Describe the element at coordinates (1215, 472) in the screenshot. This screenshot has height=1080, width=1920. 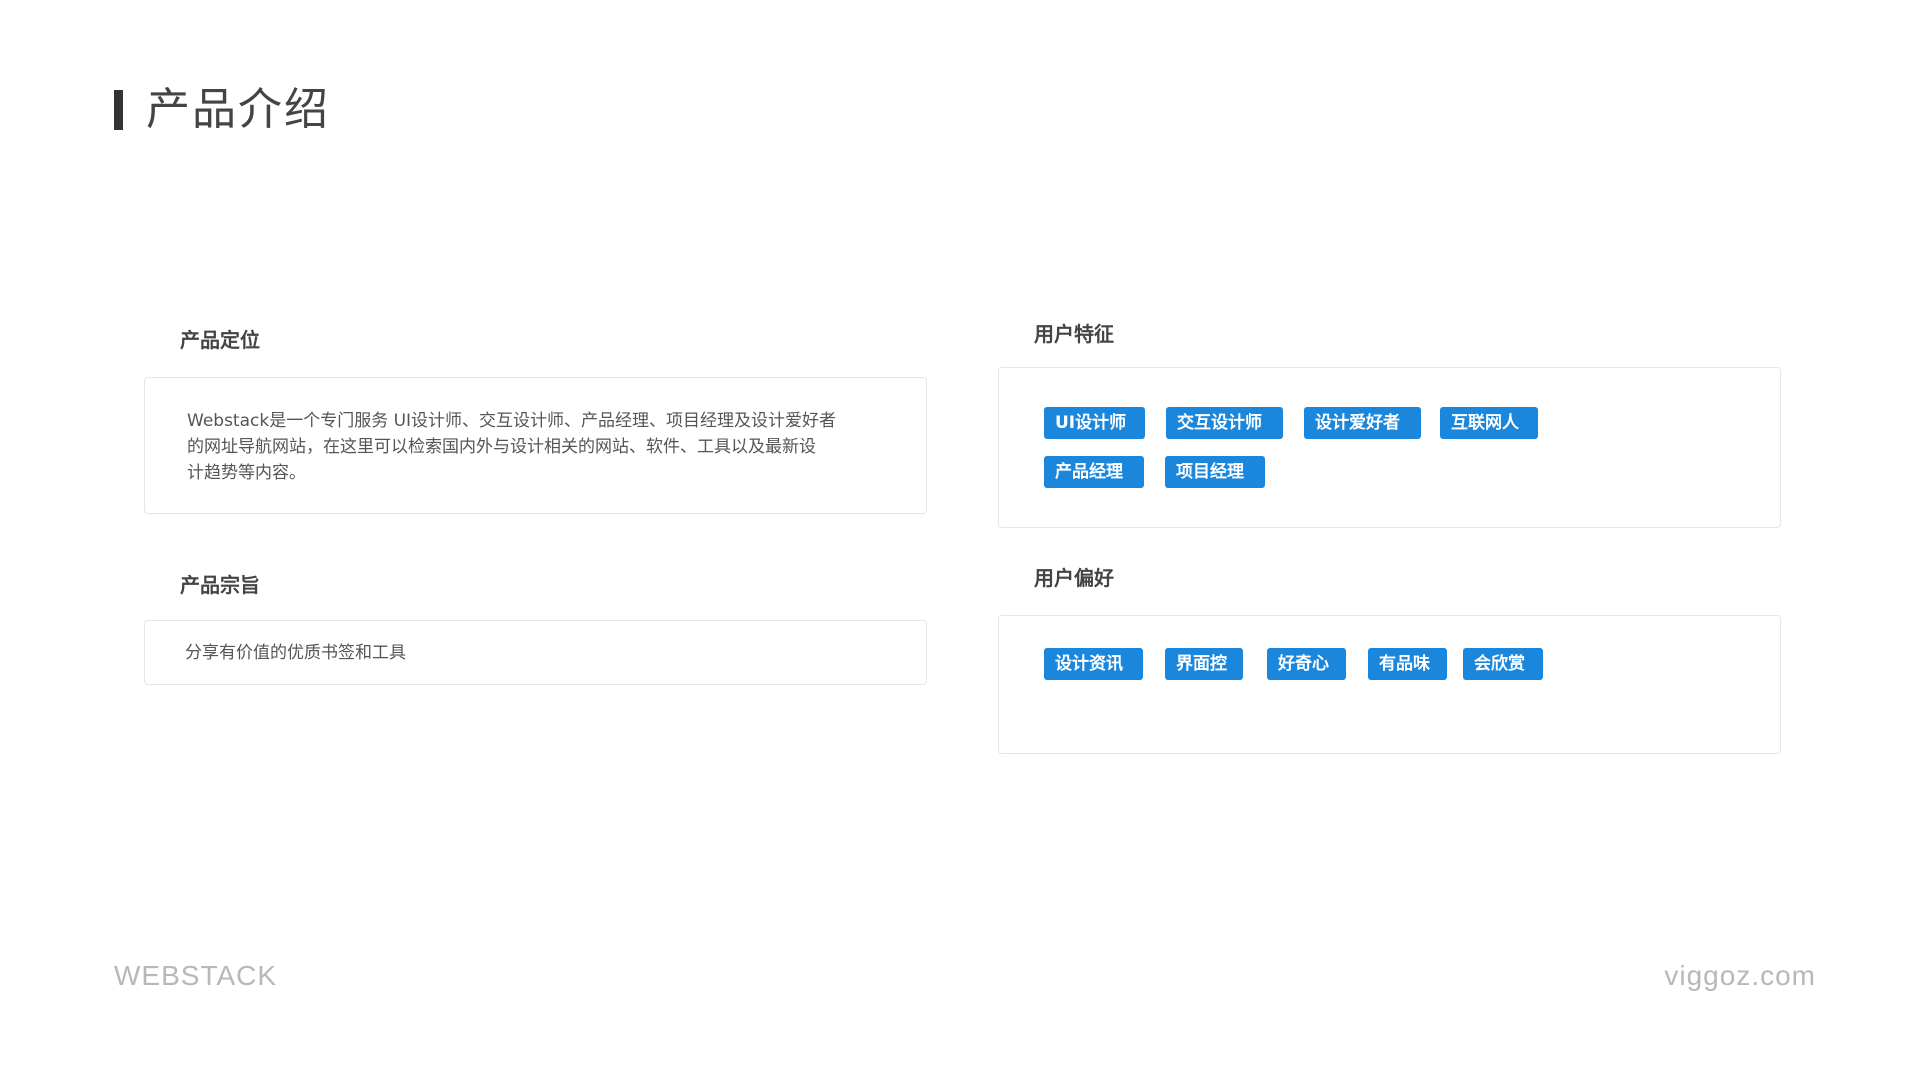
I see `tag-project-manager: 项目经理` at that location.